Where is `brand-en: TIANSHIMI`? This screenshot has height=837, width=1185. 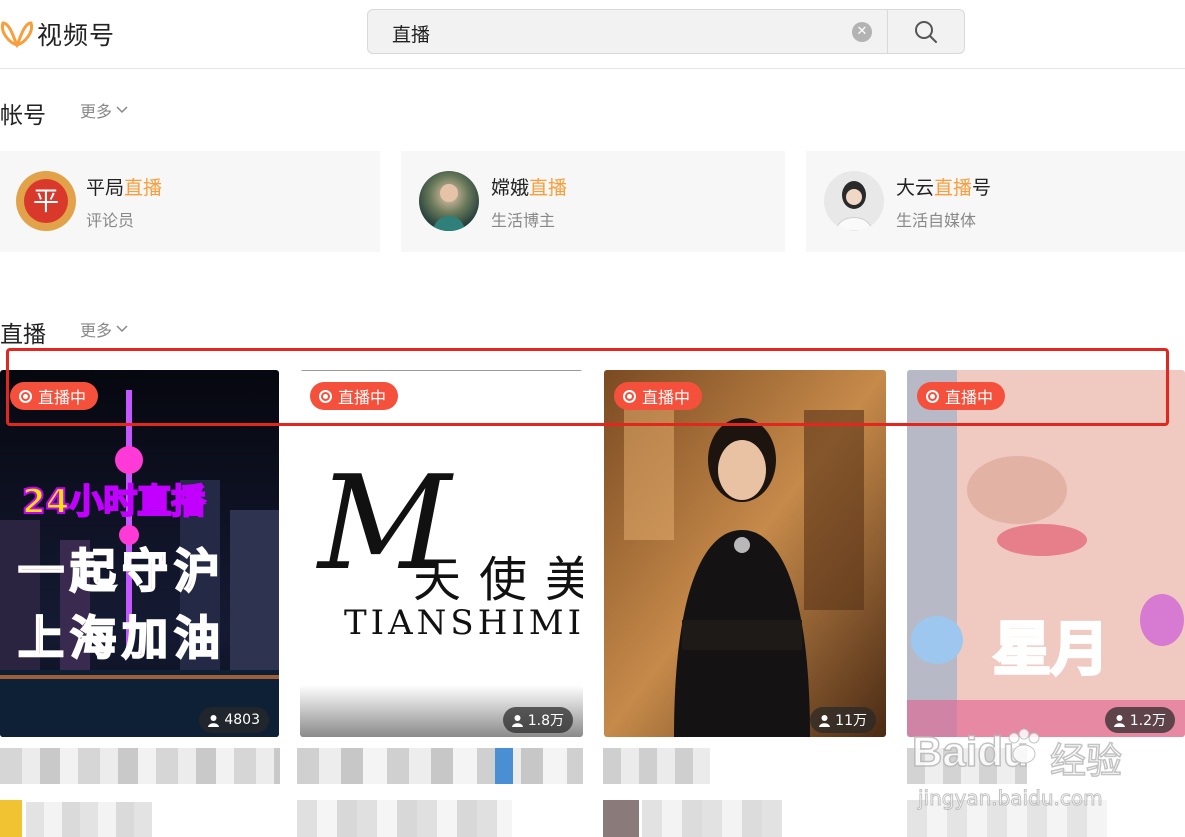 brand-en: TIANSHIMI is located at coordinates (463, 623).